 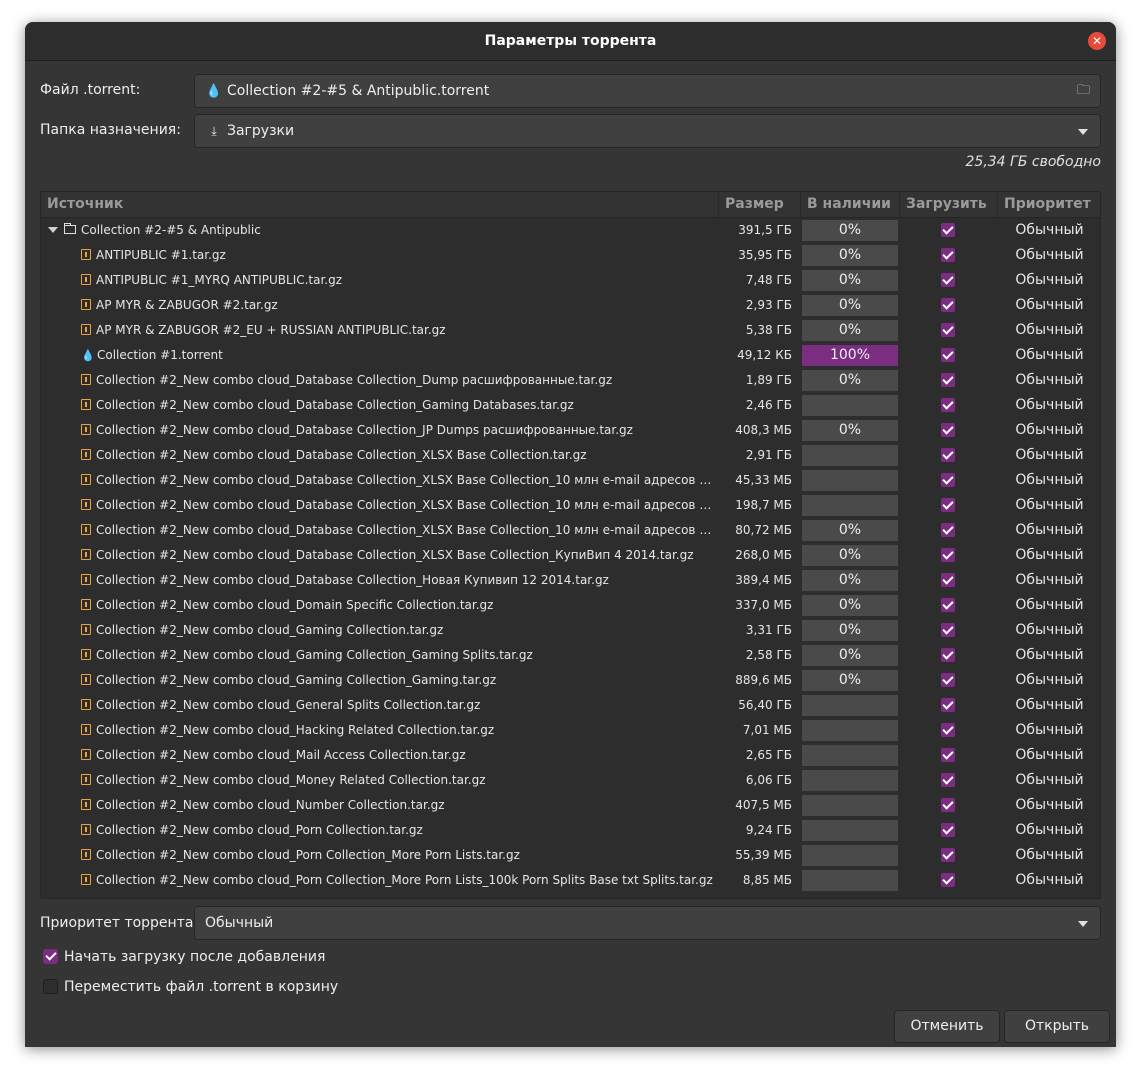 I want to click on cancel-button: Отменить, so click(x=947, y=1026).